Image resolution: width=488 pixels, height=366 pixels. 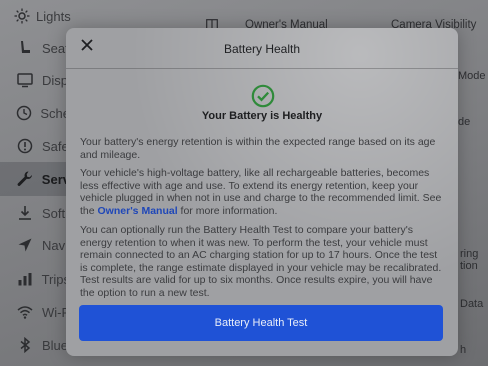 I want to click on background-text: de, so click(x=464, y=122).